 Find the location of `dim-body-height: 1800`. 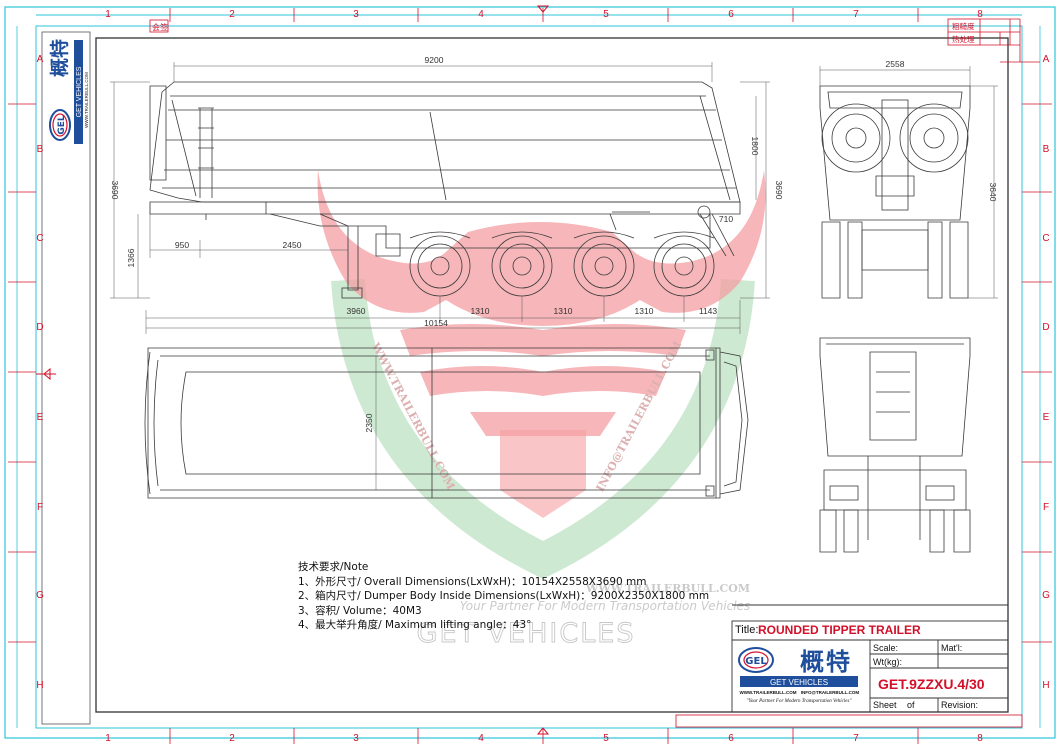

dim-body-height: 1800 is located at coordinates (755, 146).